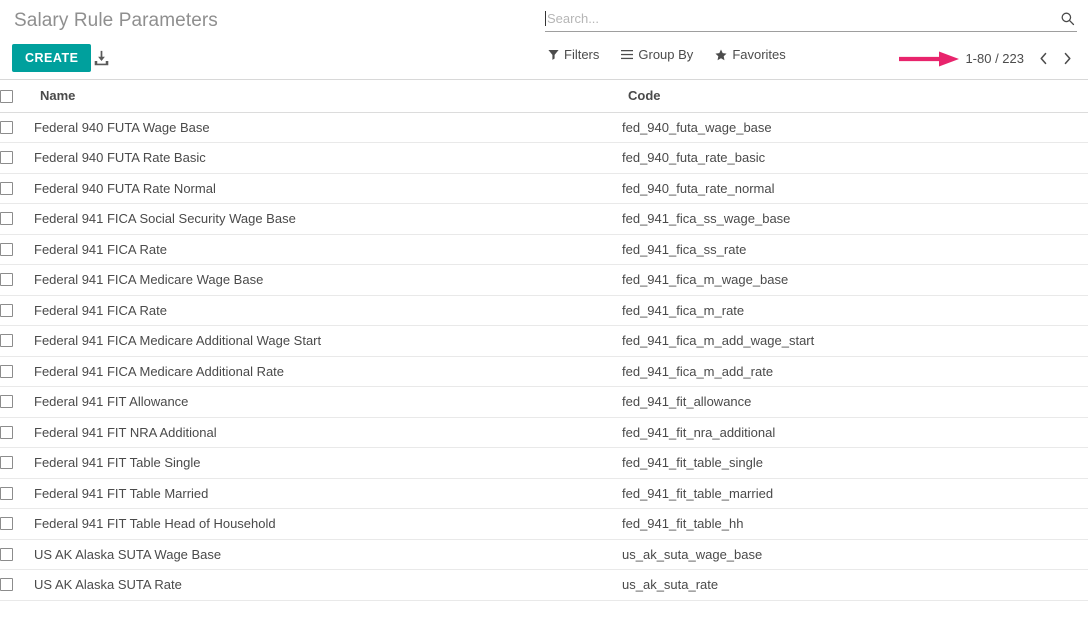  Describe the element at coordinates (657, 54) in the screenshot. I see `group-by-menu: Group By` at that location.